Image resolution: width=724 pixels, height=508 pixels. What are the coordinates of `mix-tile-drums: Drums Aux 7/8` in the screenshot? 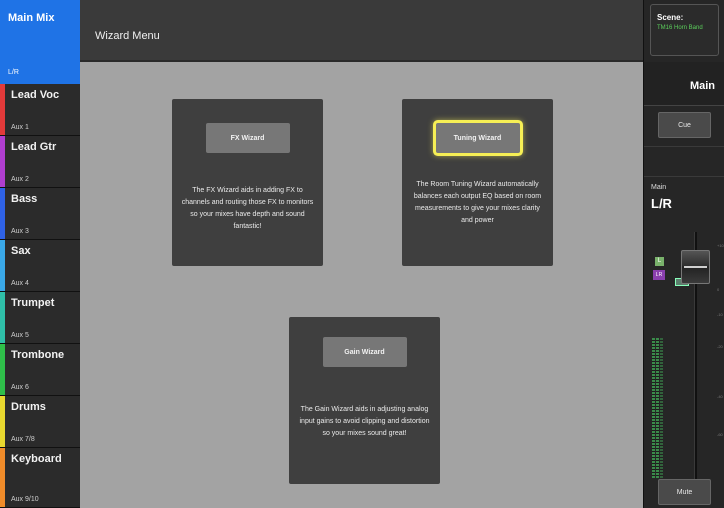 It's located at (40, 422).